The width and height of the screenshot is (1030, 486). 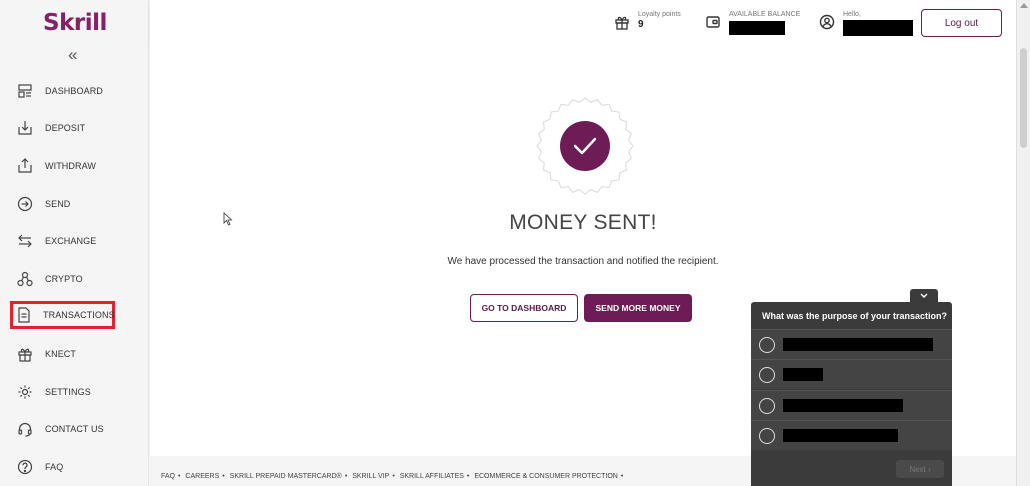 I want to click on sidebar-item-knect: KNECT, so click(x=75, y=354).